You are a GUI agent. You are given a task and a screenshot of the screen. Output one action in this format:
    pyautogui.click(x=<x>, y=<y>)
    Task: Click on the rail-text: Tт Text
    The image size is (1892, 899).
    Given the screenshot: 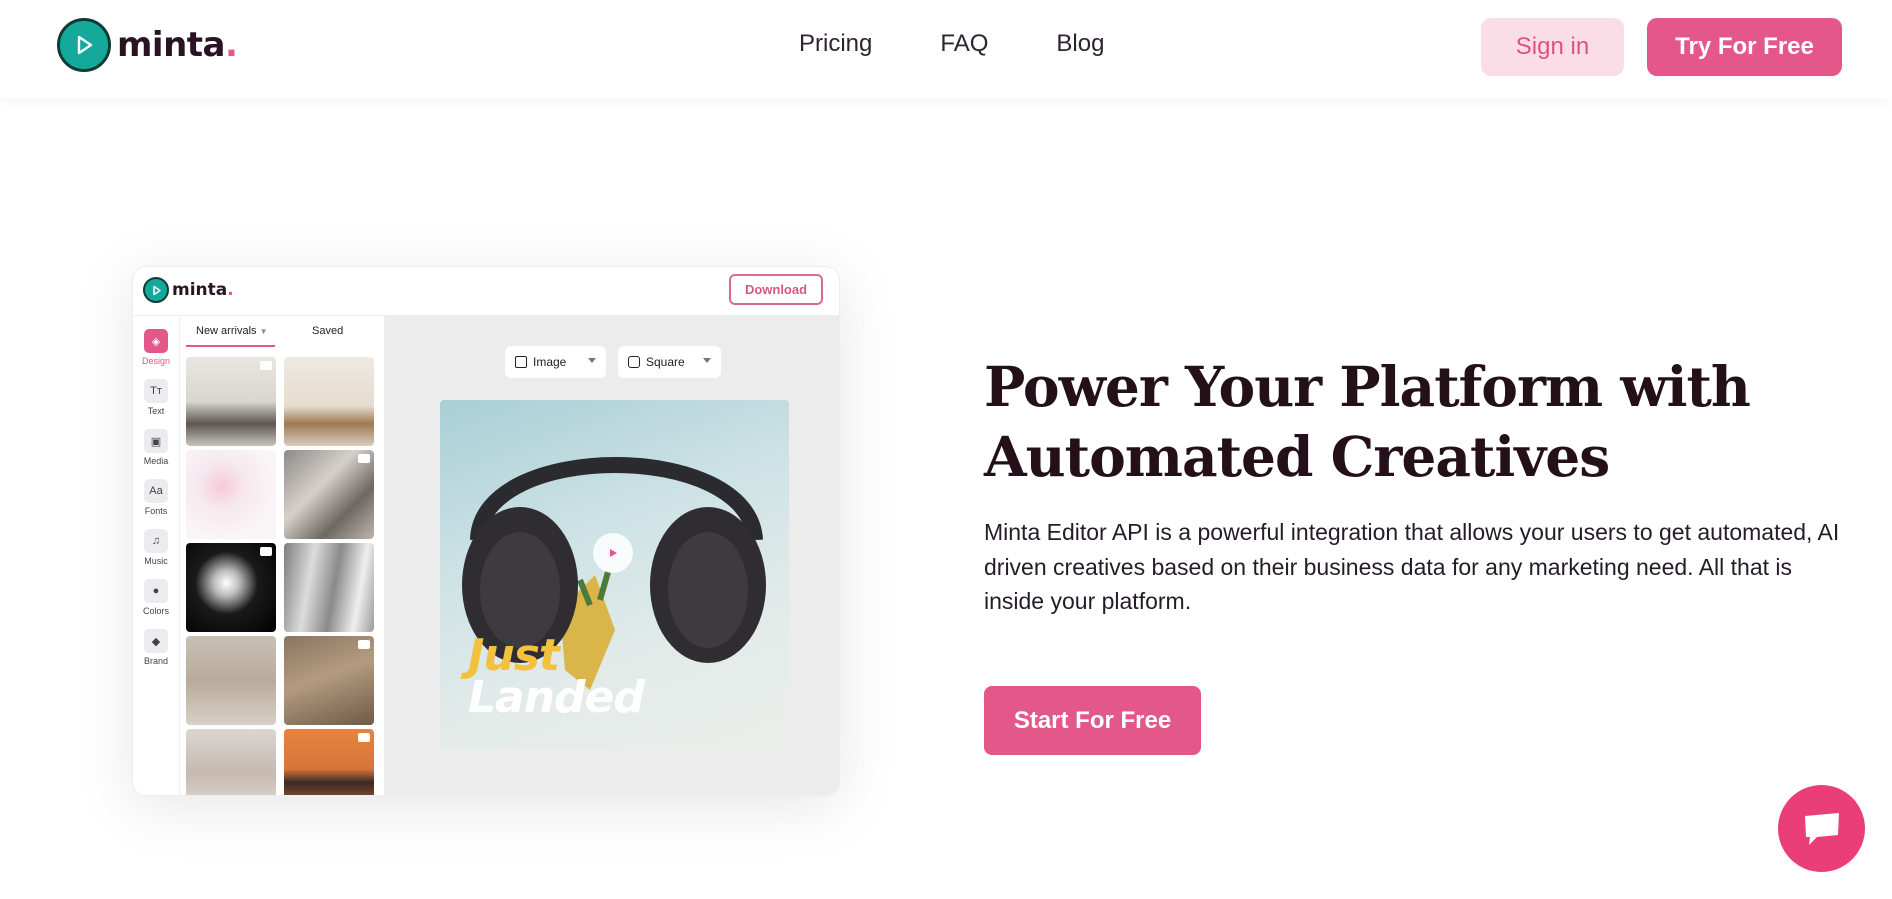 What is the action you would take?
    pyautogui.click(x=156, y=397)
    